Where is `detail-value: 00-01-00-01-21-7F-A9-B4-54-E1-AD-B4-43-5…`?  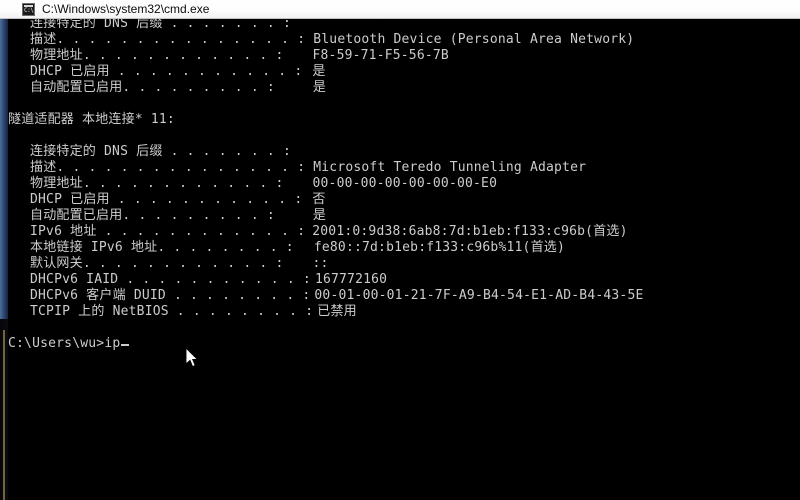 detail-value: 00-01-00-01-21-7F-A9-B4-54-E1-AD-B4-43-5… is located at coordinates (479, 295).